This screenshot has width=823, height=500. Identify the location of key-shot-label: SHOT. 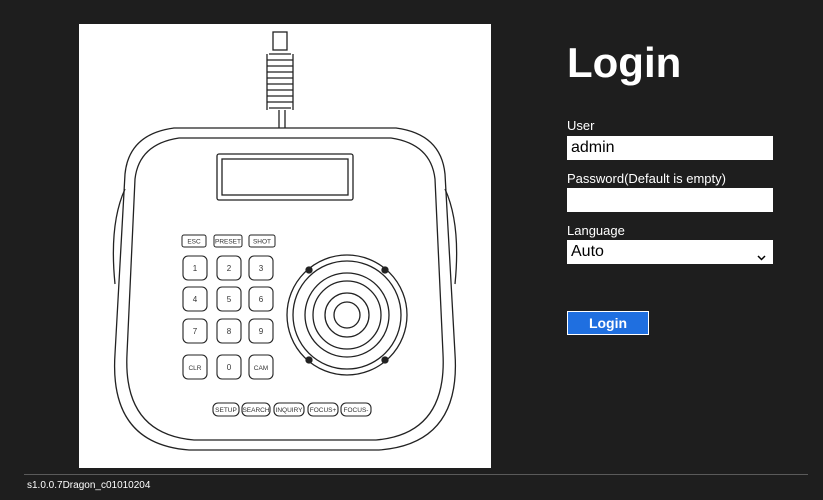
(262, 242).